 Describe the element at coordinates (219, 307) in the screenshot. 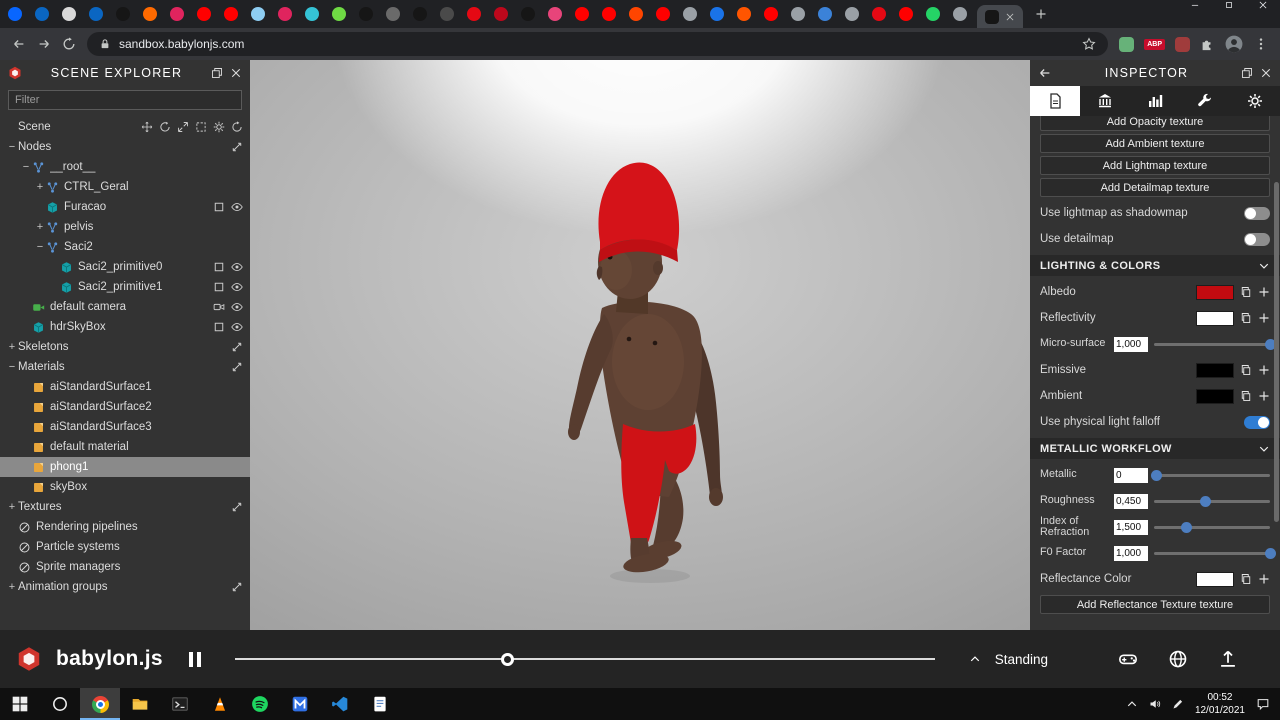

I see `videocam-icon` at that location.